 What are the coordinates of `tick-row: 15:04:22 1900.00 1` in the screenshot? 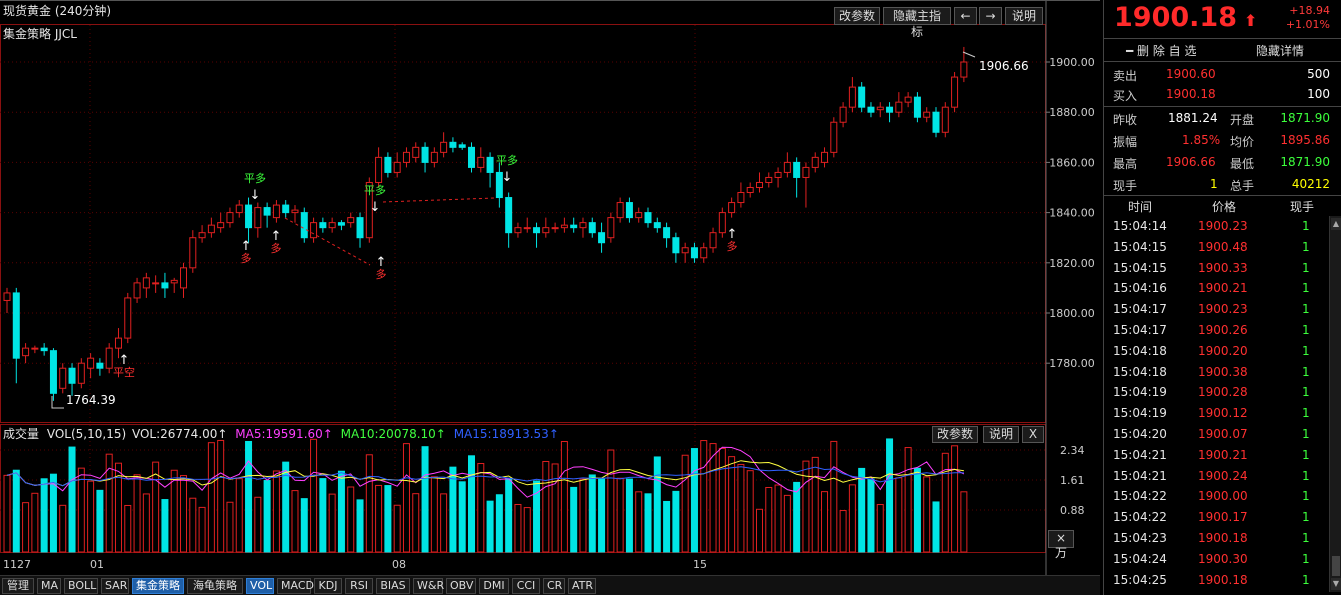 It's located at (1216, 496).